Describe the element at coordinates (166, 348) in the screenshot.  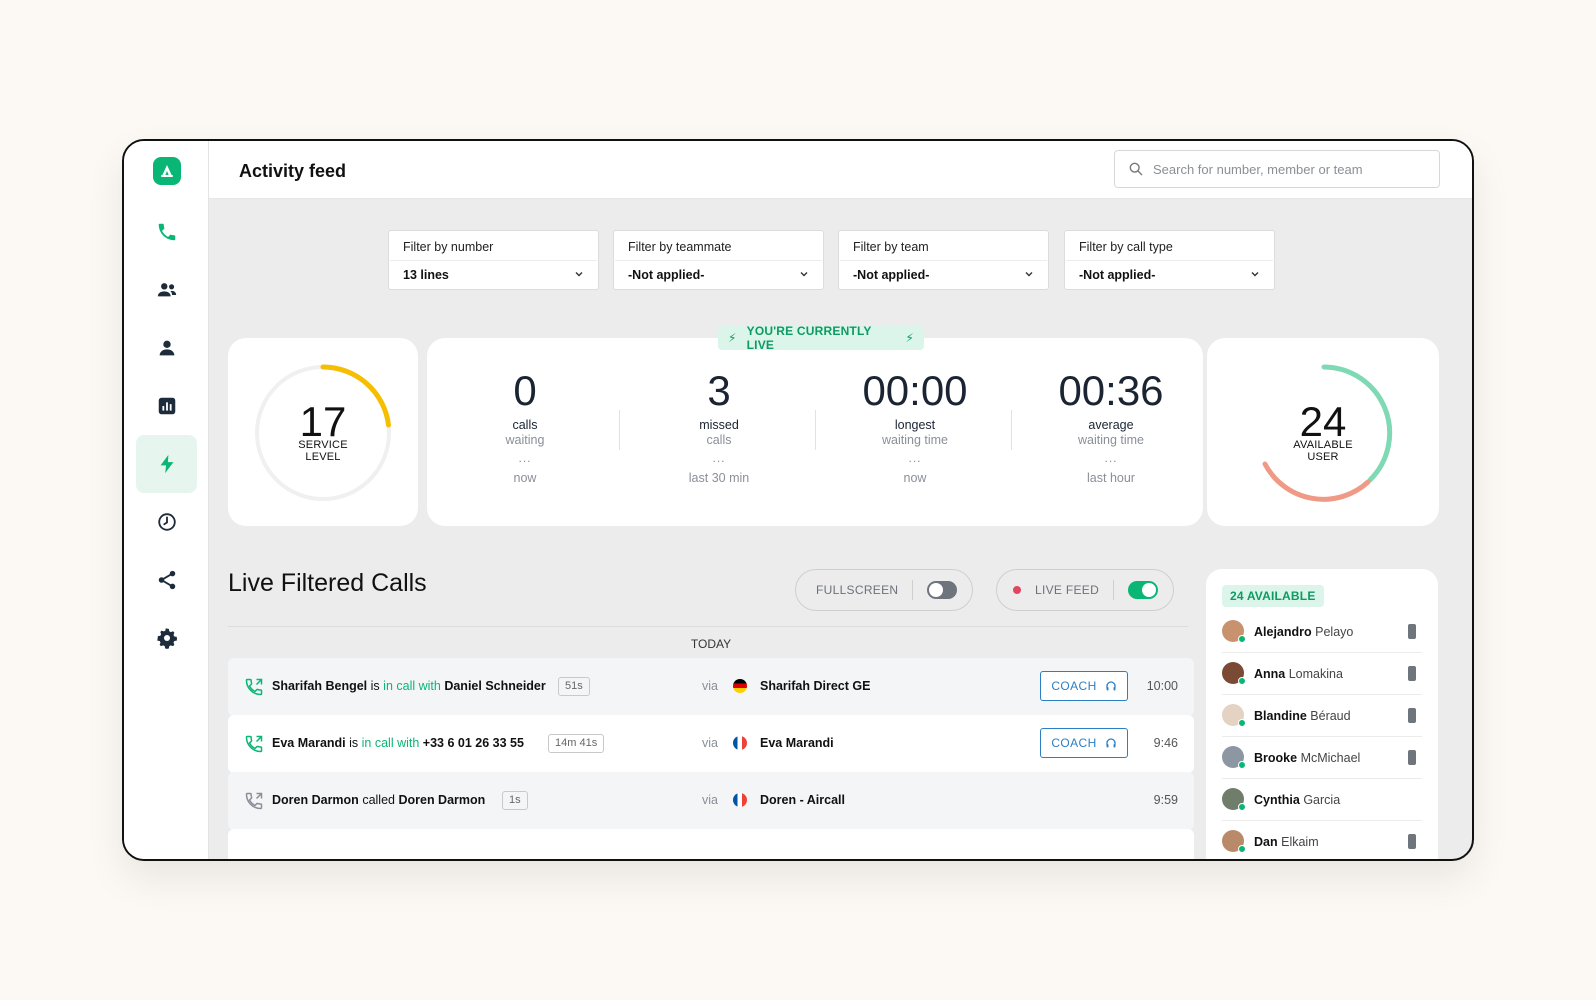
I see `nav-user` at that location.